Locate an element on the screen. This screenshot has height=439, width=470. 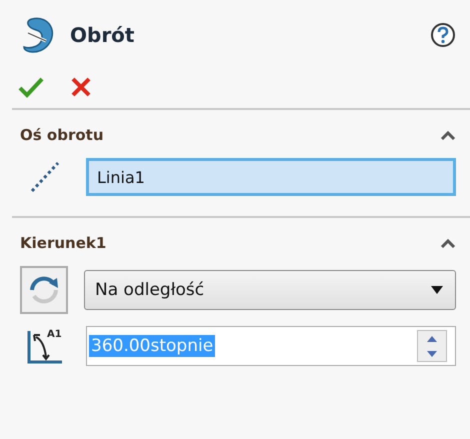
end-condition-dropdown: Na odległość is located at coordinates (270, 290).